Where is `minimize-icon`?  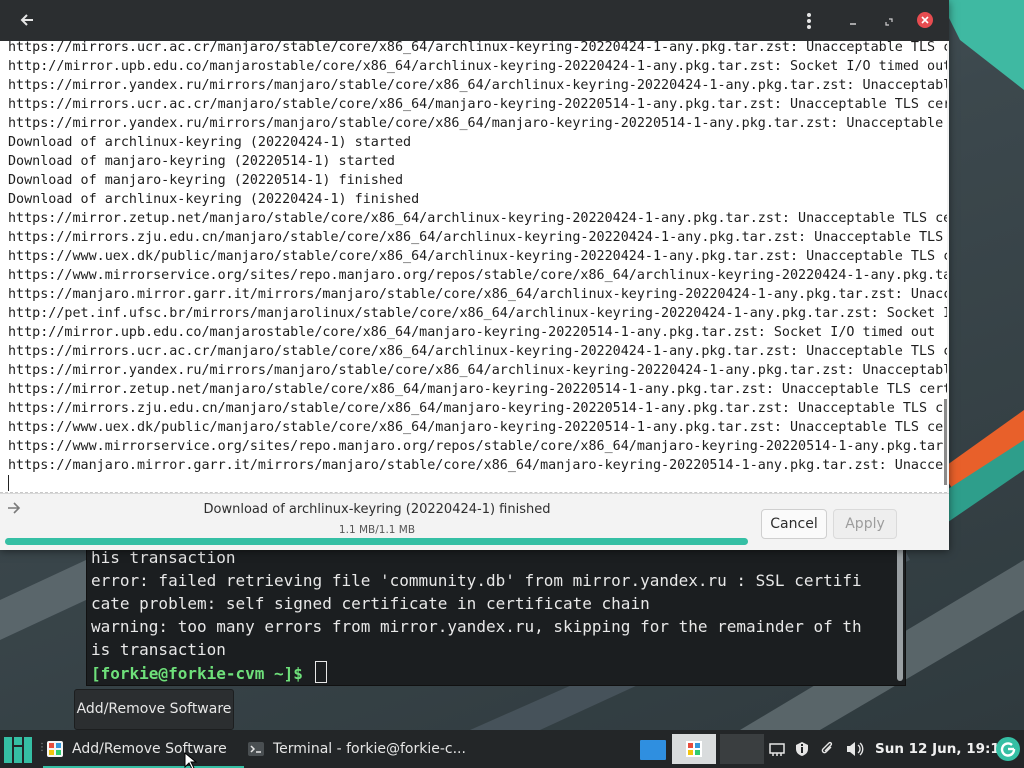
minimize-icon is located at coordinates (853, 24).